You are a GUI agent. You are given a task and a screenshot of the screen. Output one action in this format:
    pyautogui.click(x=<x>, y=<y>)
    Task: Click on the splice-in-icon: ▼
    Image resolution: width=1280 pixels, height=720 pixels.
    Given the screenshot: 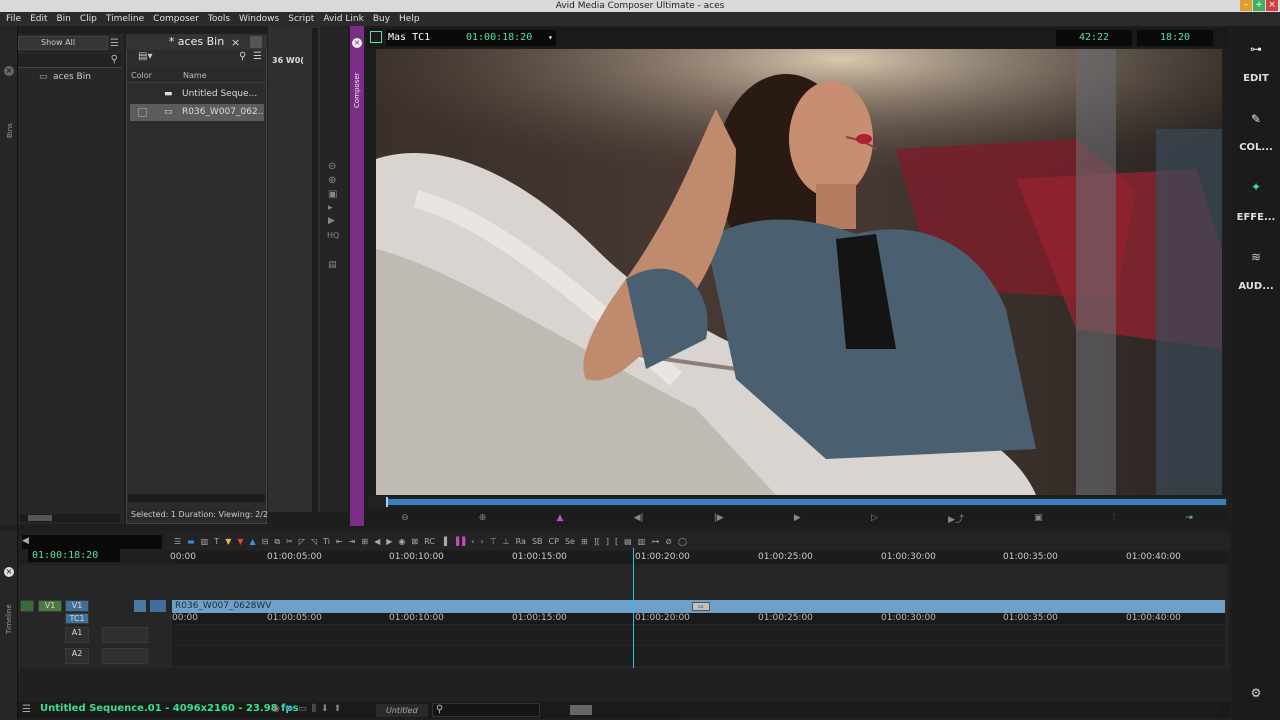 What is the action you would take?
    pyautogui.click(x=228, y=541)
    